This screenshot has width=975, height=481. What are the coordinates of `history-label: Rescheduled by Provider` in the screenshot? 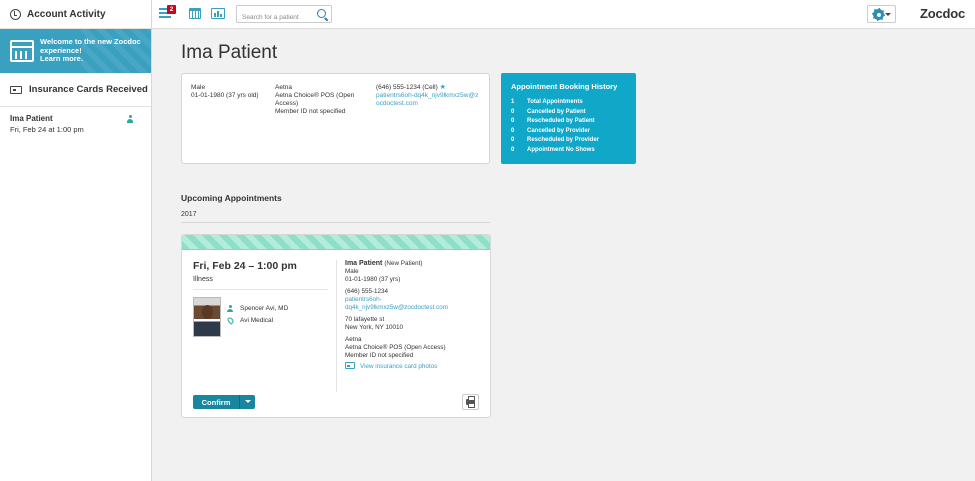 It's located at (563, 140).